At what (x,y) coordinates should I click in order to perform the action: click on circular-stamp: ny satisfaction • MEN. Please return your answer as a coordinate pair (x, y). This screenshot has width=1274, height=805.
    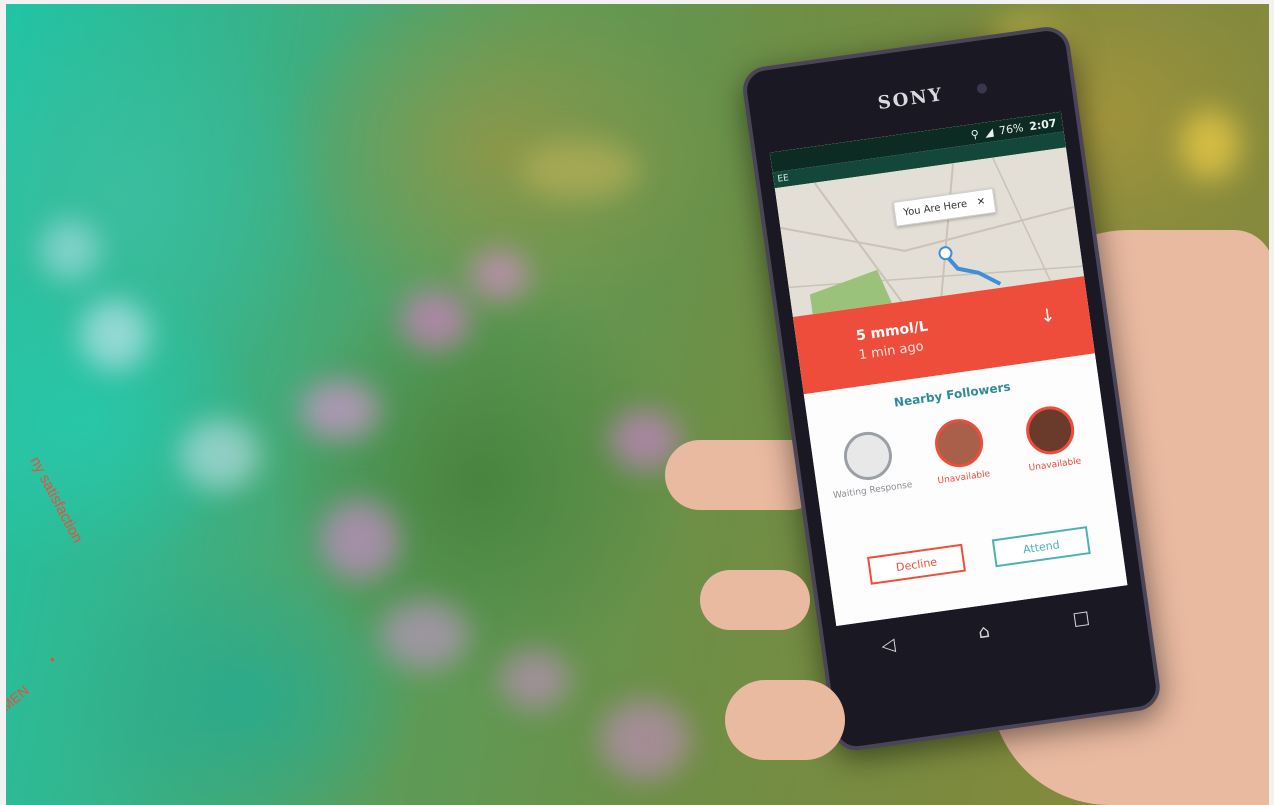
    Looking at the image, I should click on (43, 584).